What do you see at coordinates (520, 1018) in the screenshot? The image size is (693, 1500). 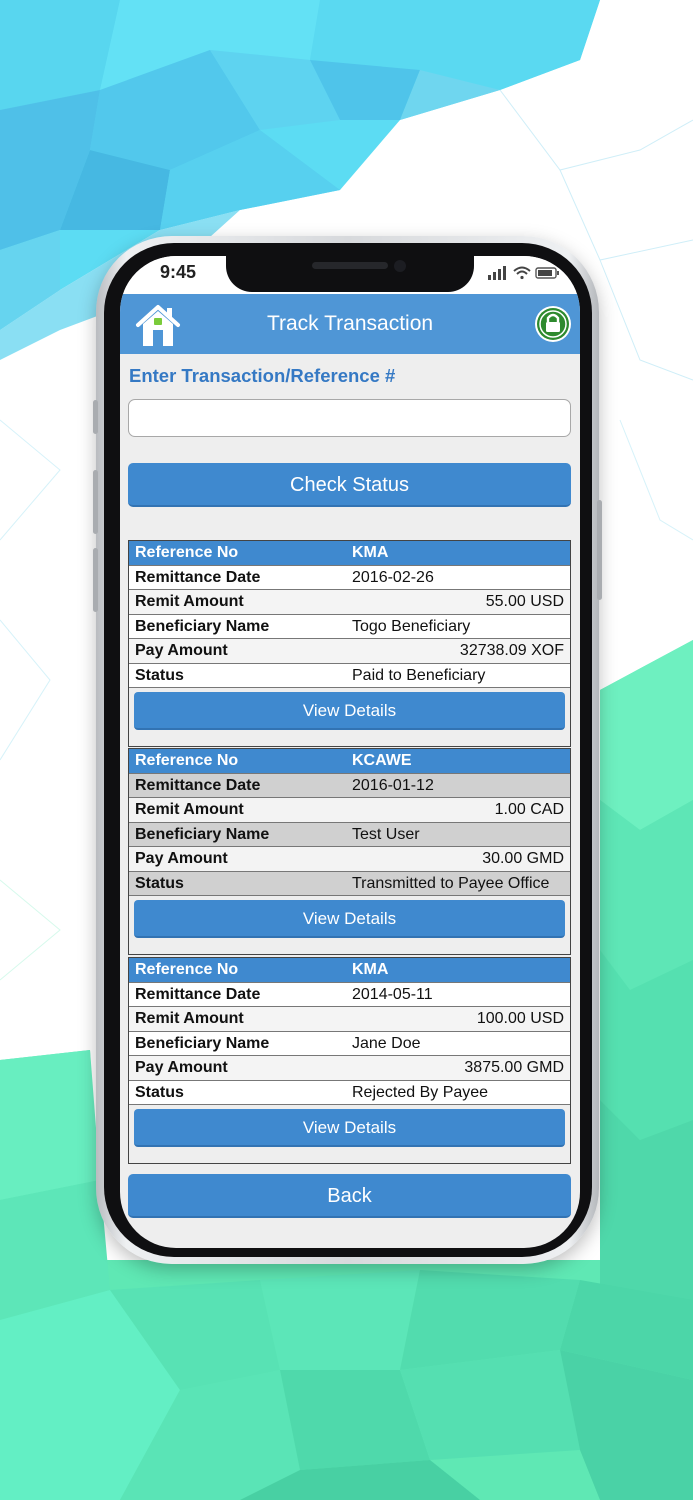 I see `remit-amount-value: 100.00 USD` at bounding box center [520, 1018].